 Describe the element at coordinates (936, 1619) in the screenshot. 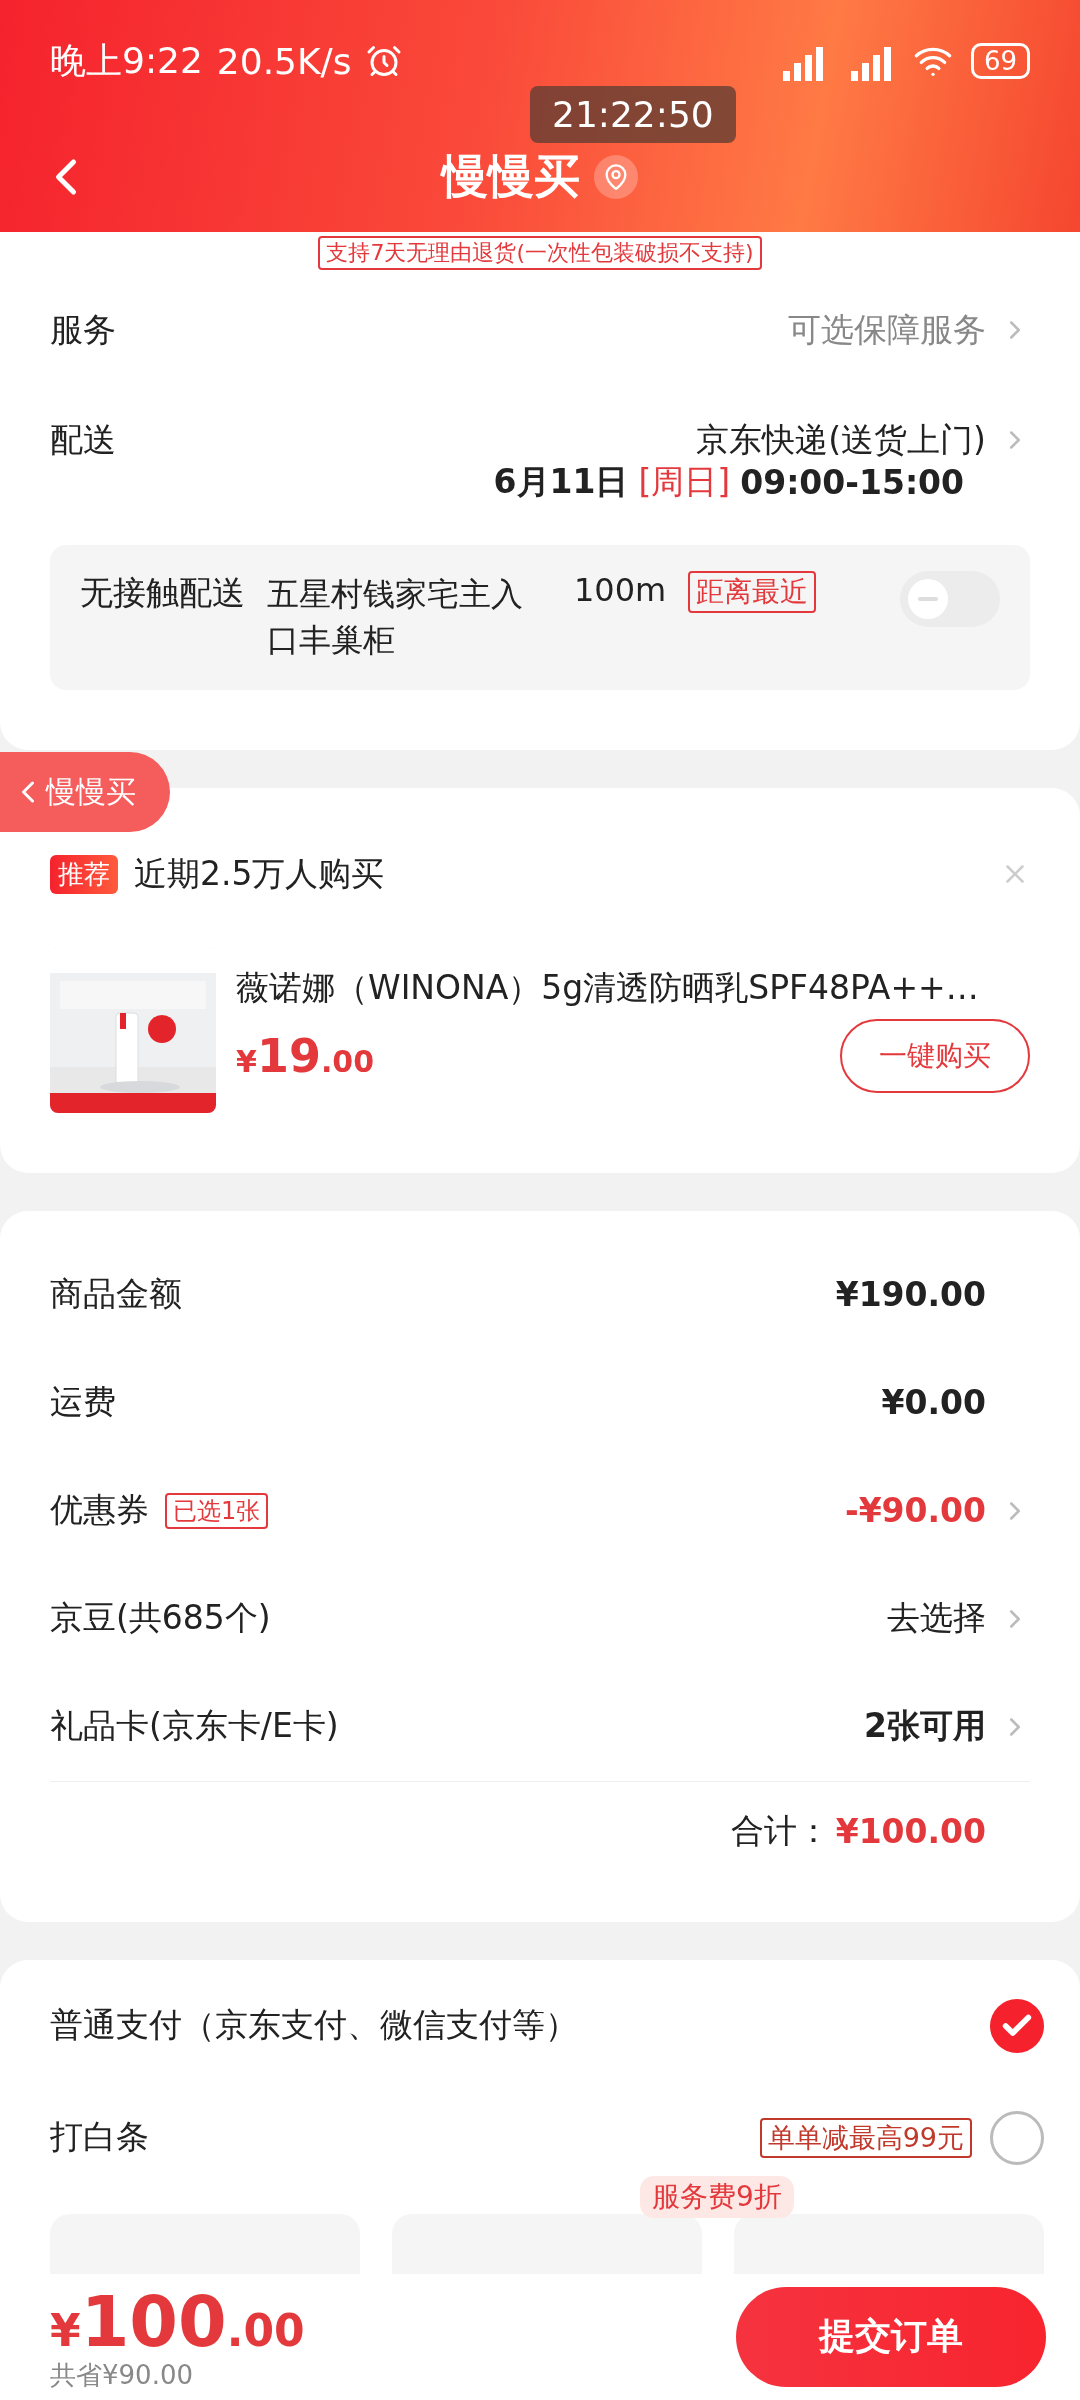

I see `summary-value: 去选择` at that location.